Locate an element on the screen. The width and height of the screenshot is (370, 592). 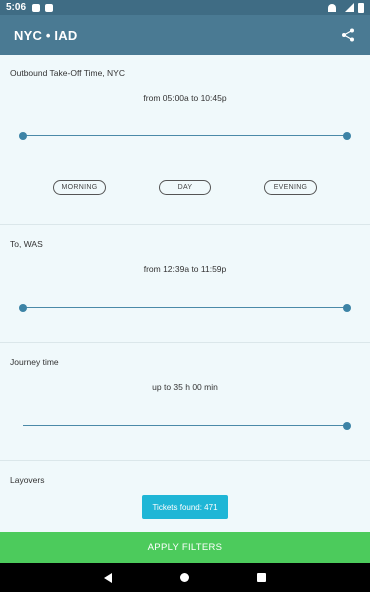
battery-icon is located at coordinates (361, 7).